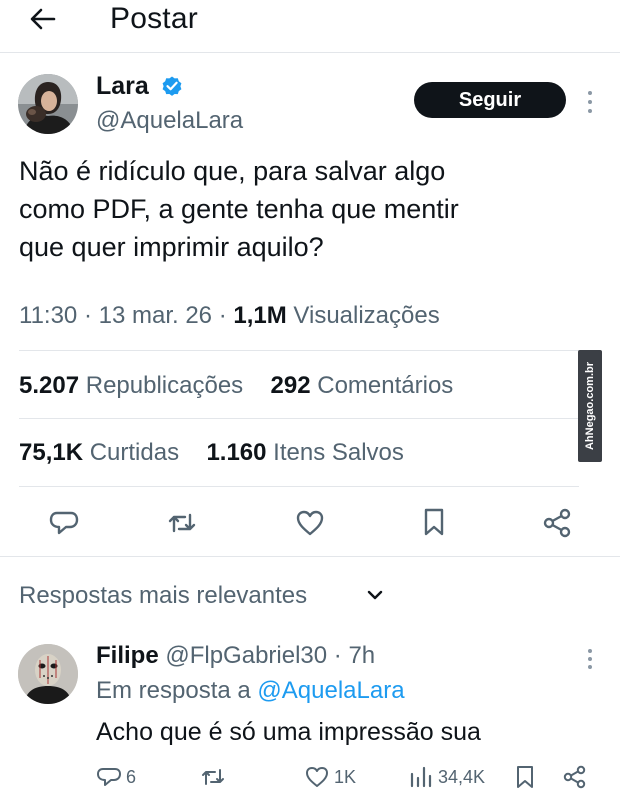 The image size is (620, 812). Describe the element at coordinates (171, 247) in the screenshot. I see `post-text-line: que quer imprimir aquilo?` at that location.